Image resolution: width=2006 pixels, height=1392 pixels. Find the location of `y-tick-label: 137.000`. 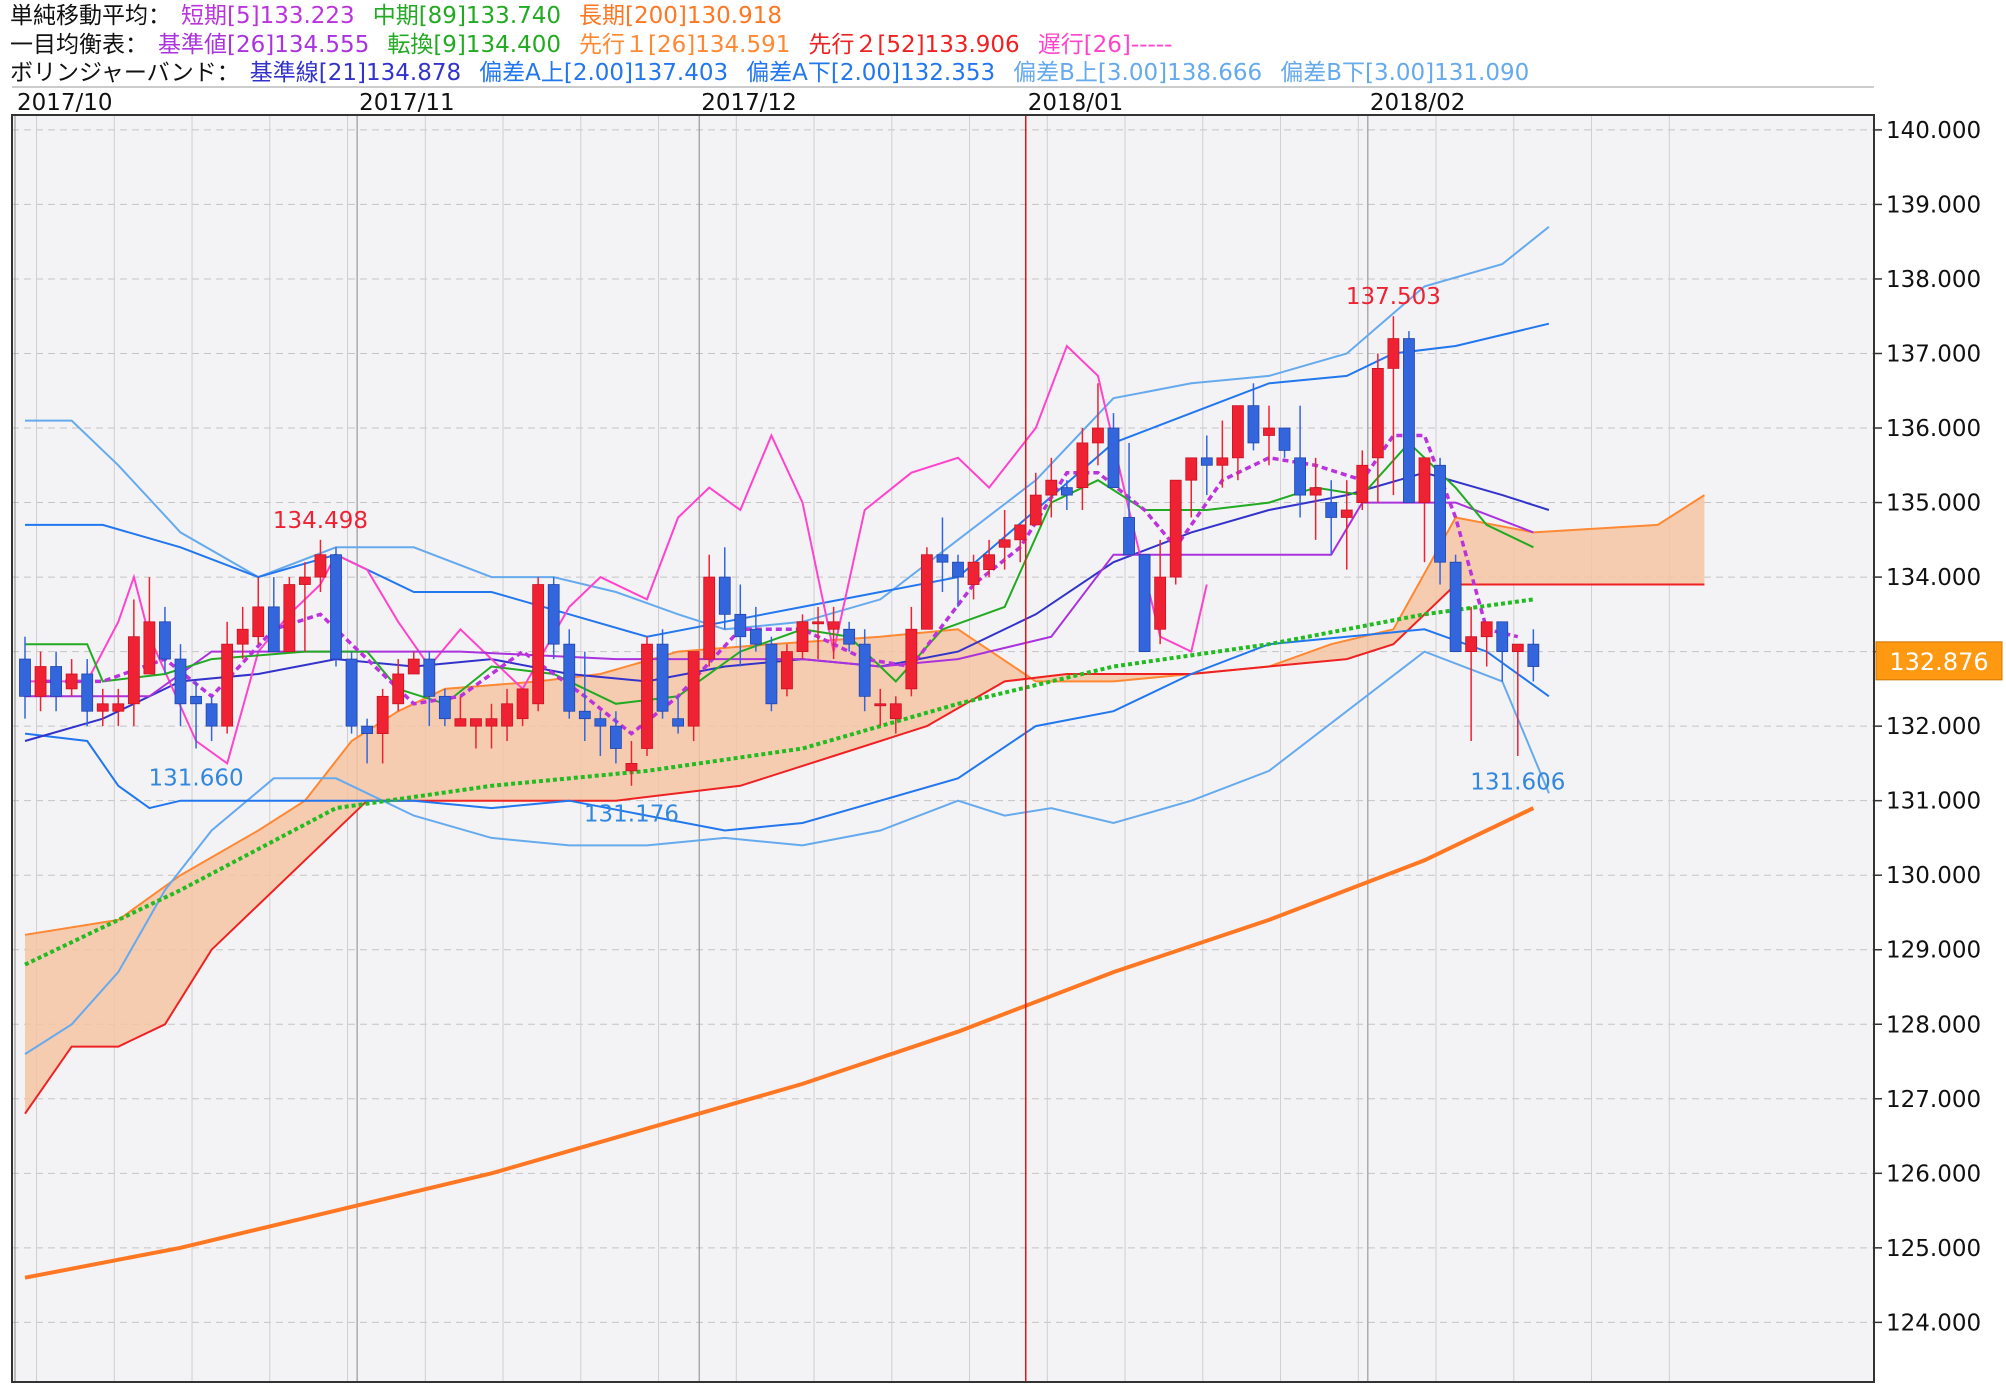

y-tick-label: 137.000 is located at coordinates (1933, 354).